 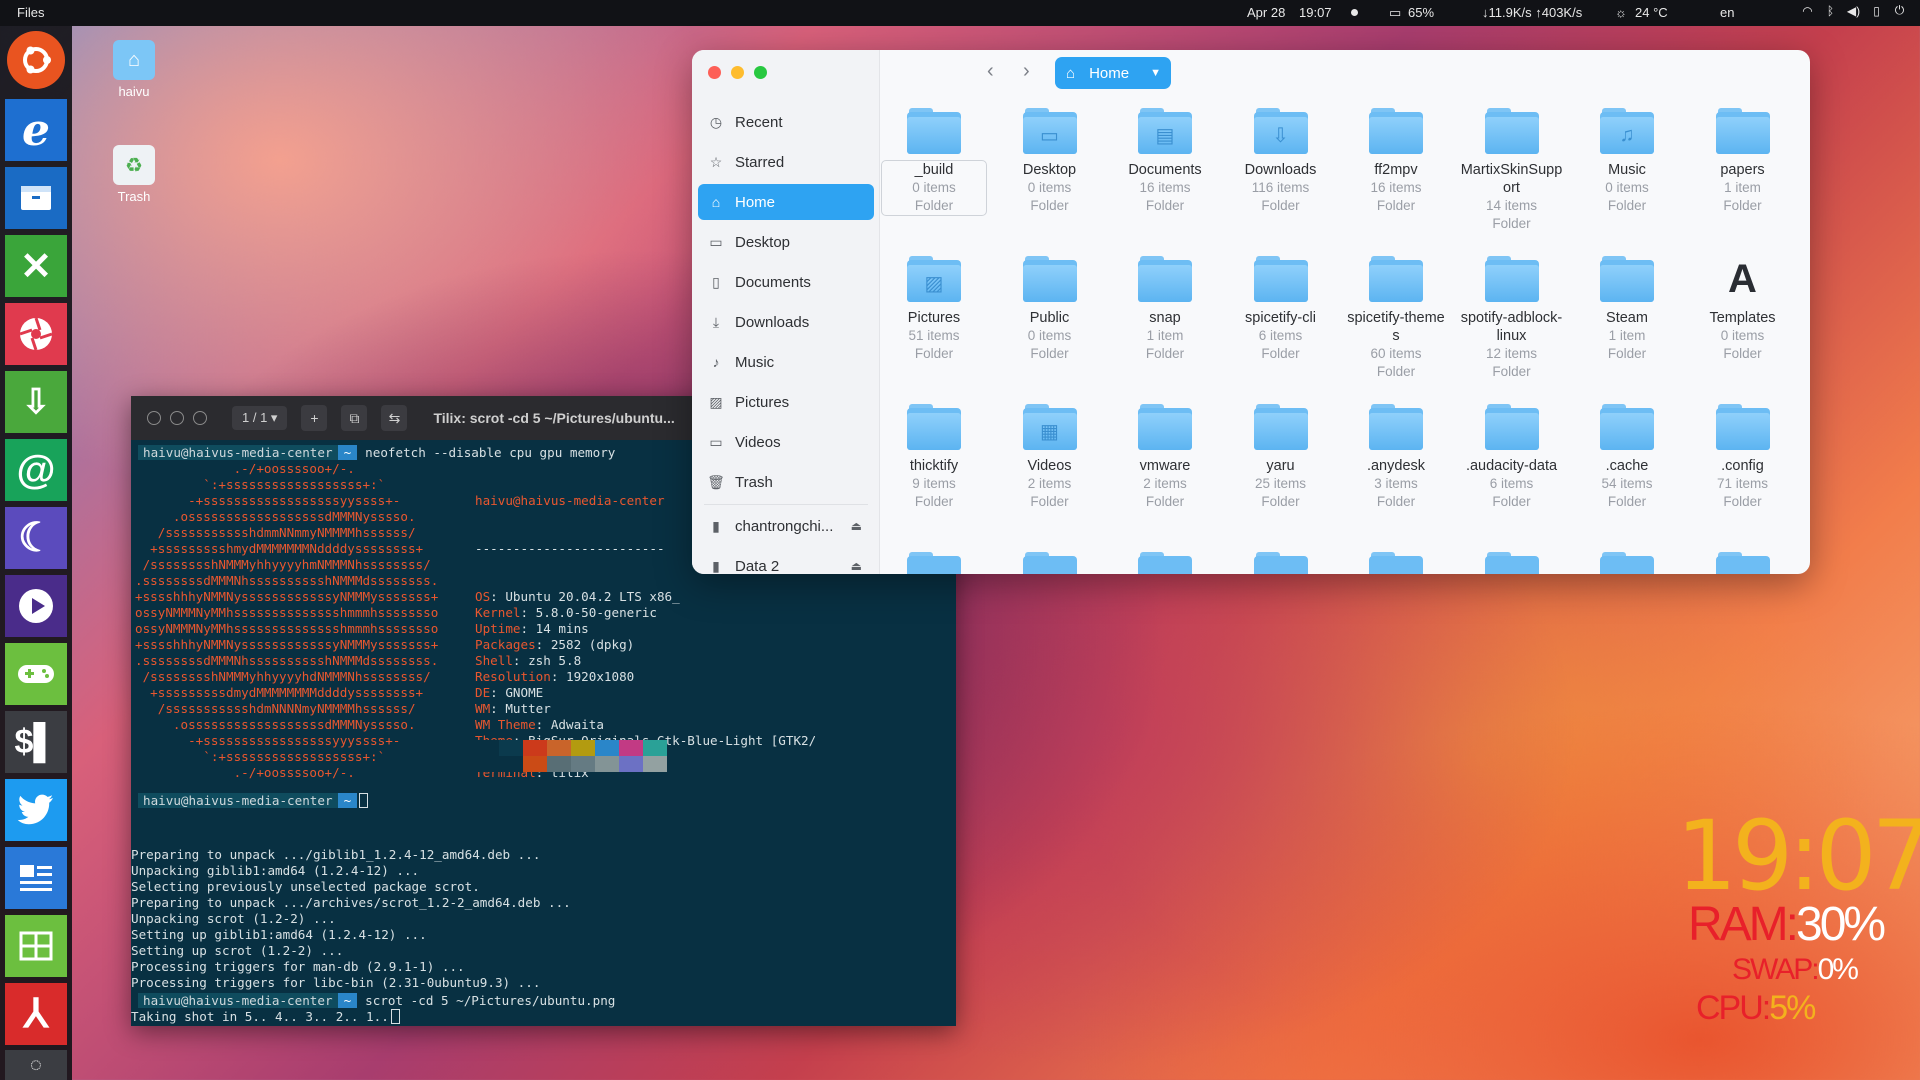 I want to click on sidebar-item-starred: ☆ Starred, so click(x=786, y=162).